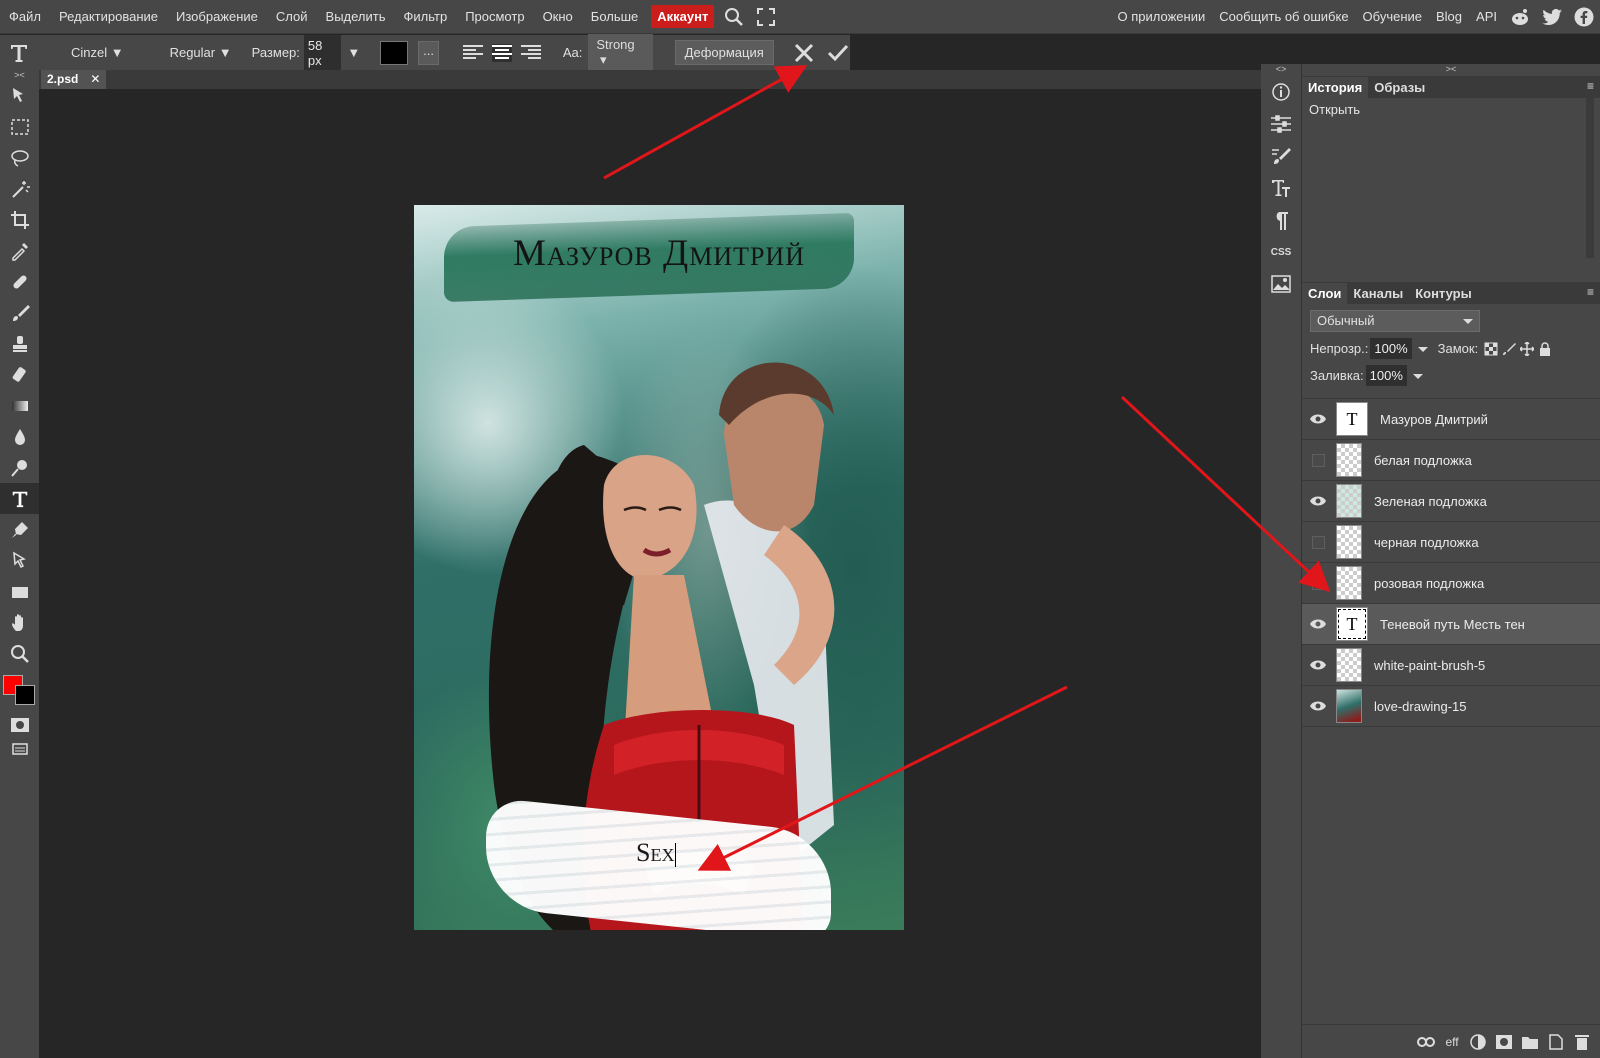 This screenshot has width=1600, height=1058. Describe the element at coordinates (25, 16) in the screenshot. I see `menu-file: Файл` at that location.